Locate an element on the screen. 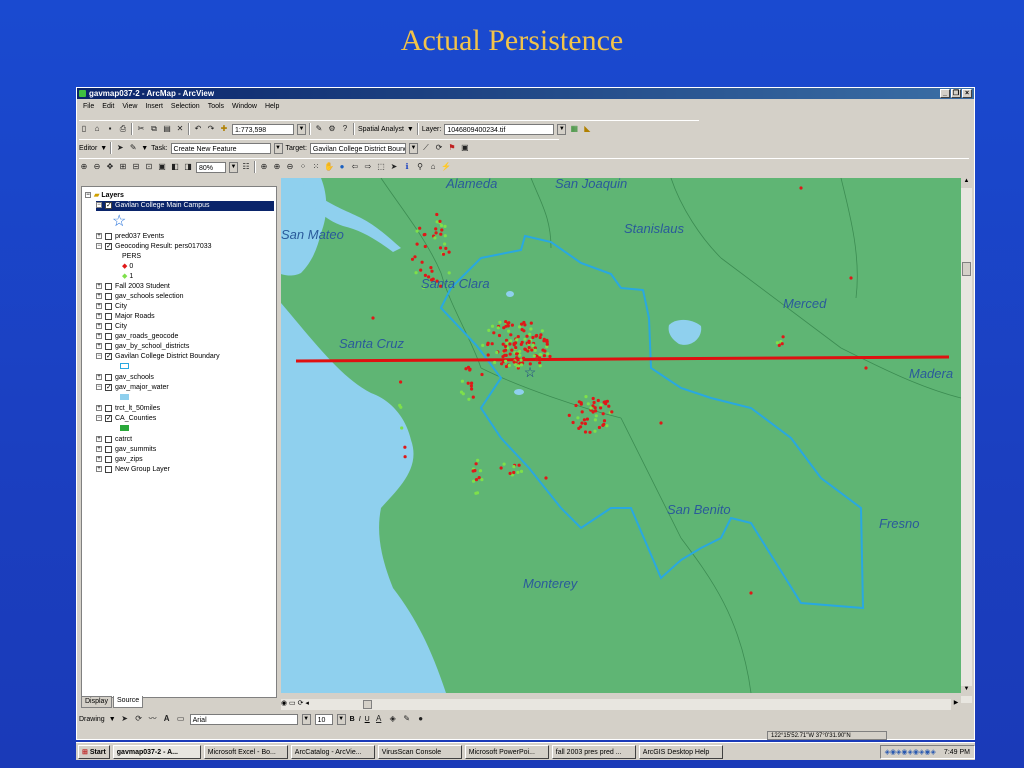 This screenshot has width=1024, height=768. layer-dropdown-icon: ▼ is located at coordinates (562, 129).